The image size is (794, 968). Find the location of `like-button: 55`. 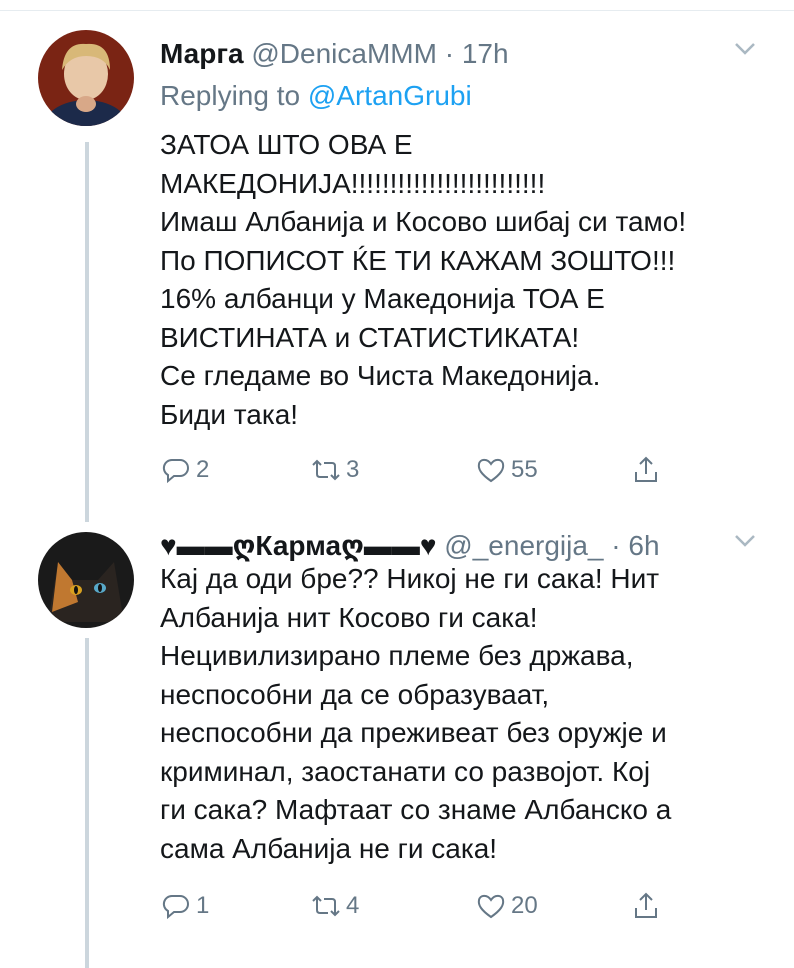

like-button: 55 is located at coordinates (506, 470).